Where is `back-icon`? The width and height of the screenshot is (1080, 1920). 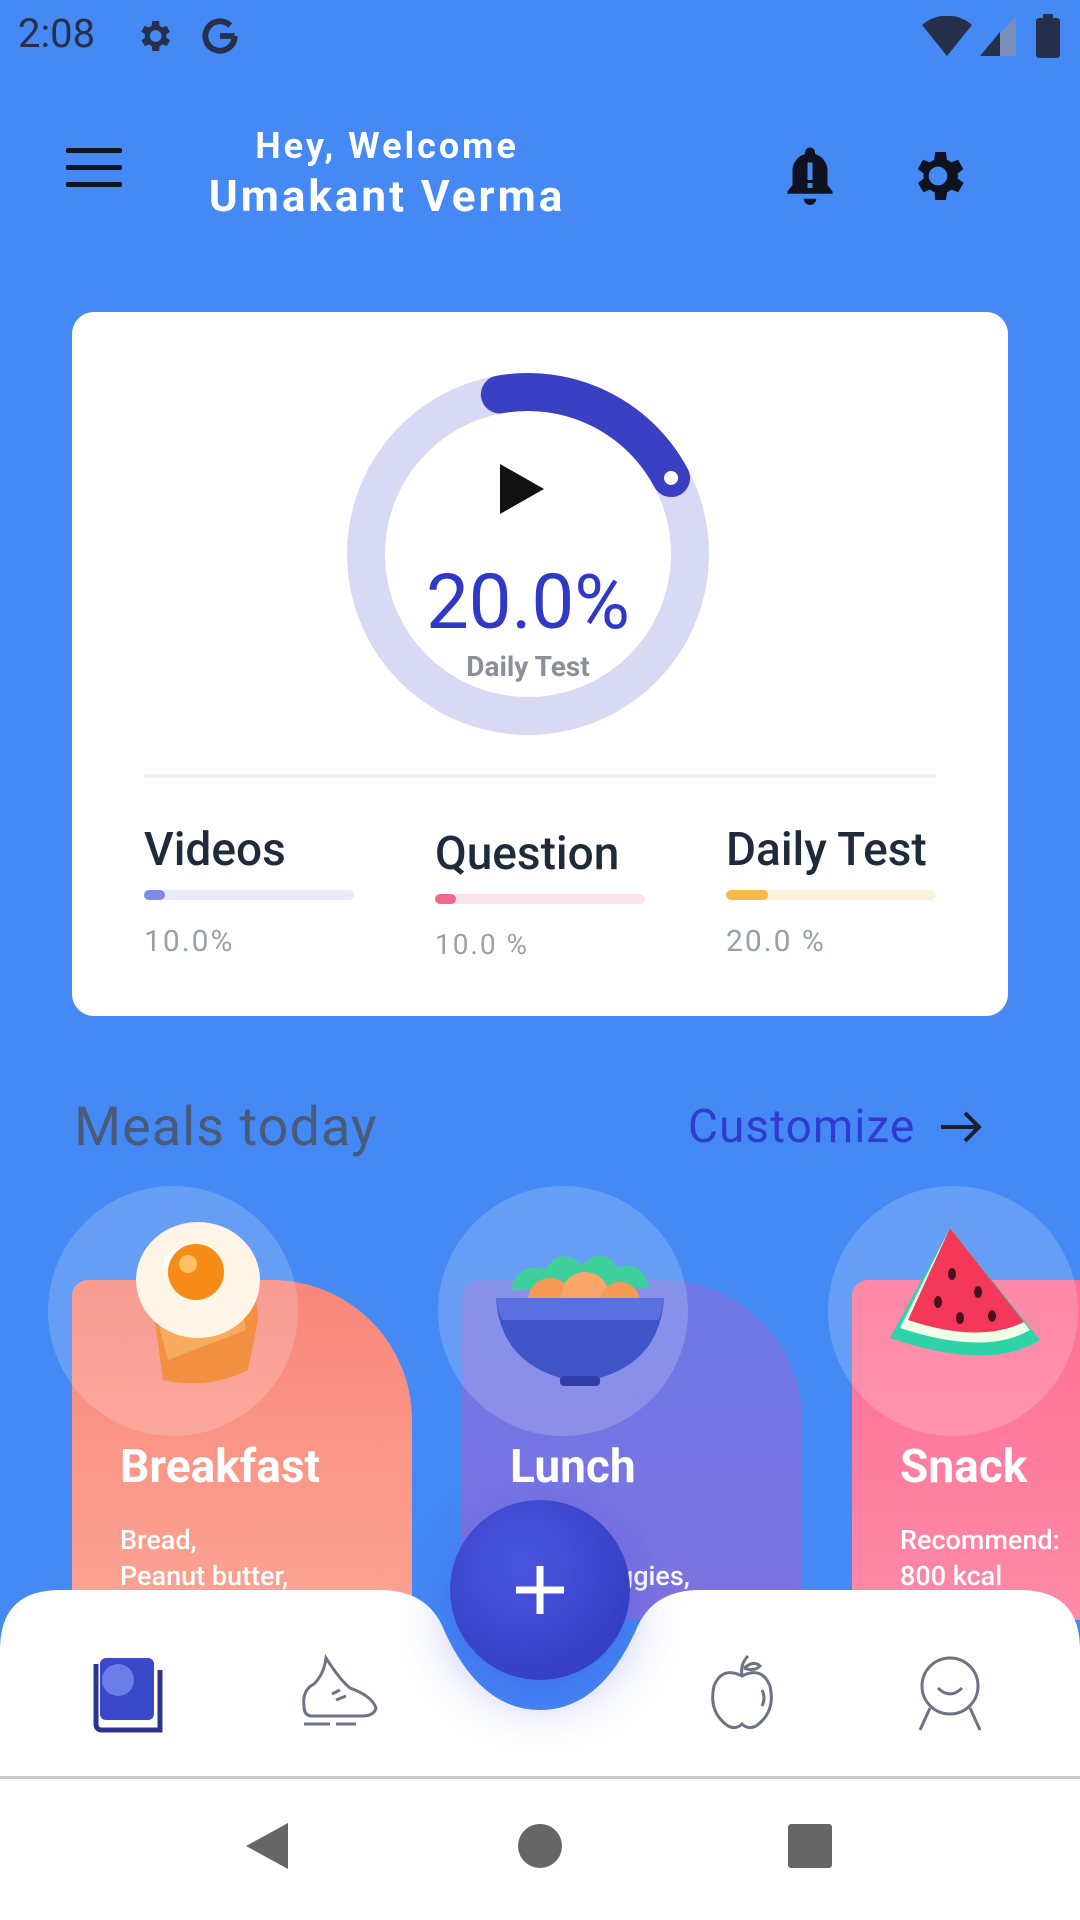
back-icon is located at coordinates (267, 1846).